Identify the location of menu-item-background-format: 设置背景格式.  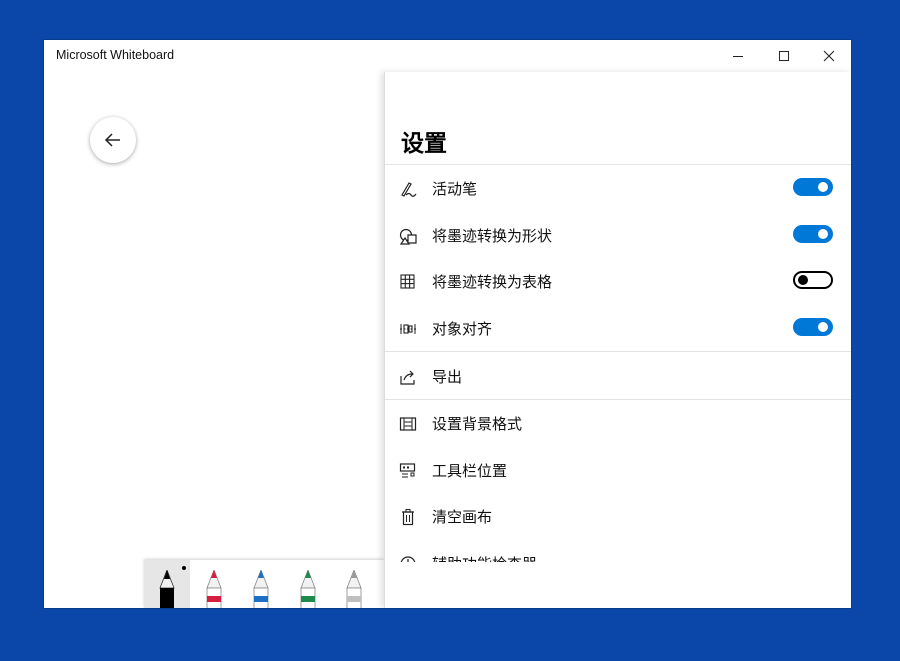
(618, 423).